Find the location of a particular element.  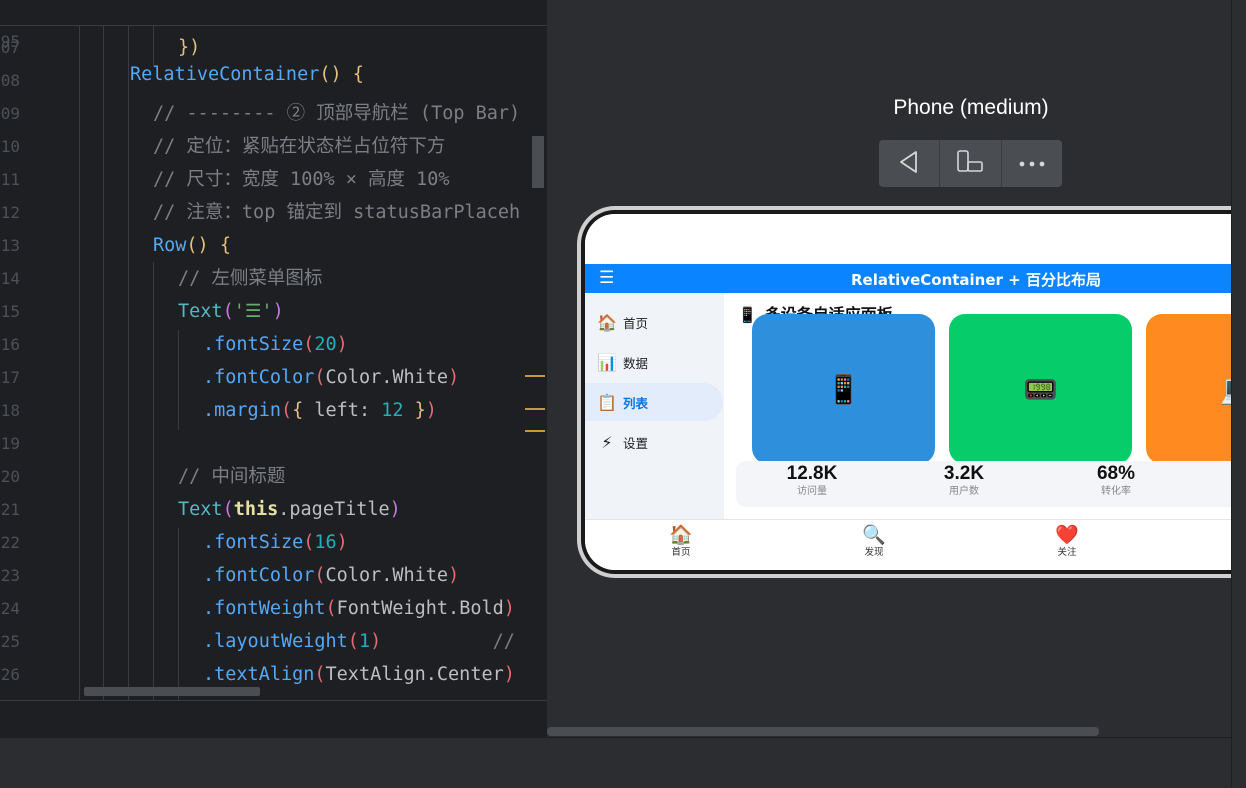

code-token: .fontWeight is located at coordinates (264, 608).